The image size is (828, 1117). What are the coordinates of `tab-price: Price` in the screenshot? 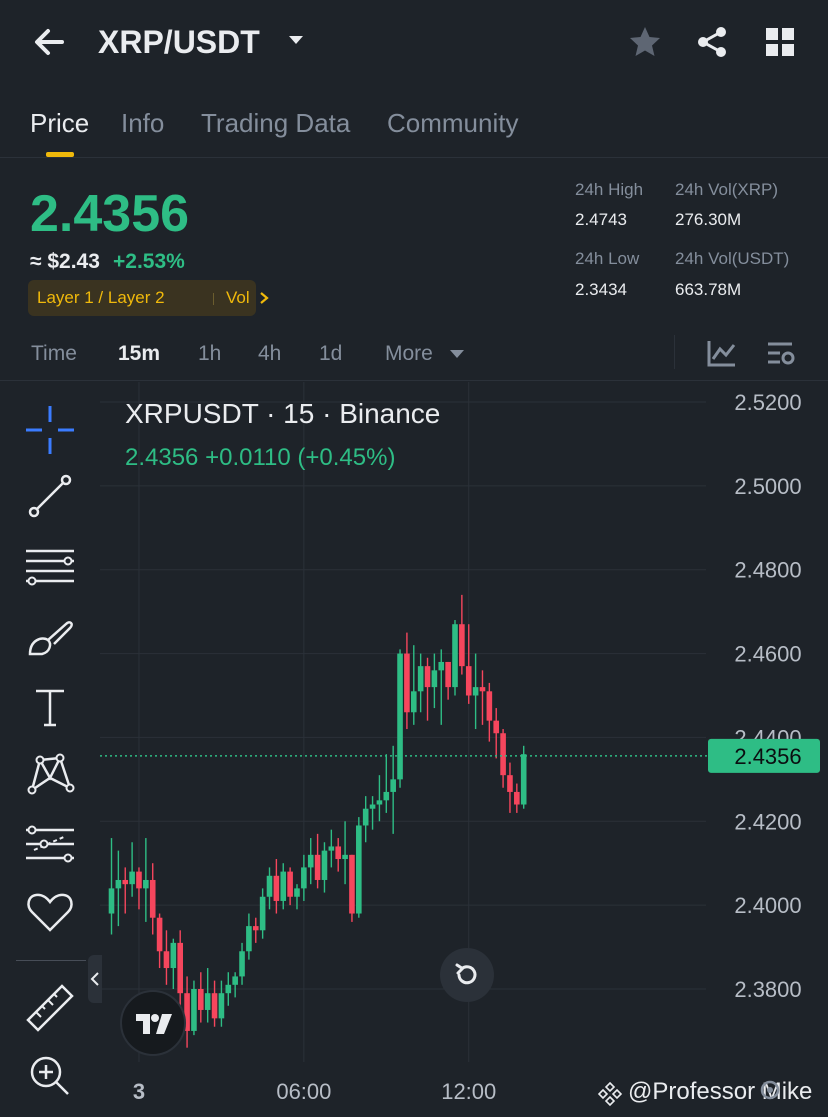 It's located at (59, 123).